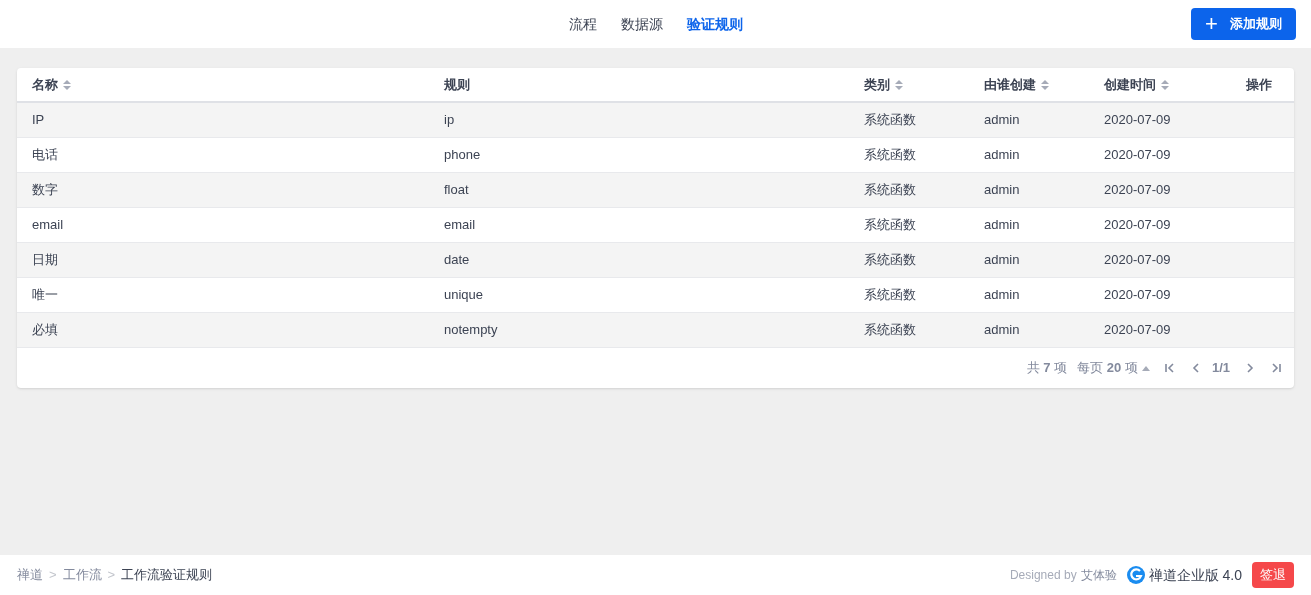  What do you see at coordinates (456, 190) in the screenshot?
I see `table-cell: float` at bounding box center [456, 190].